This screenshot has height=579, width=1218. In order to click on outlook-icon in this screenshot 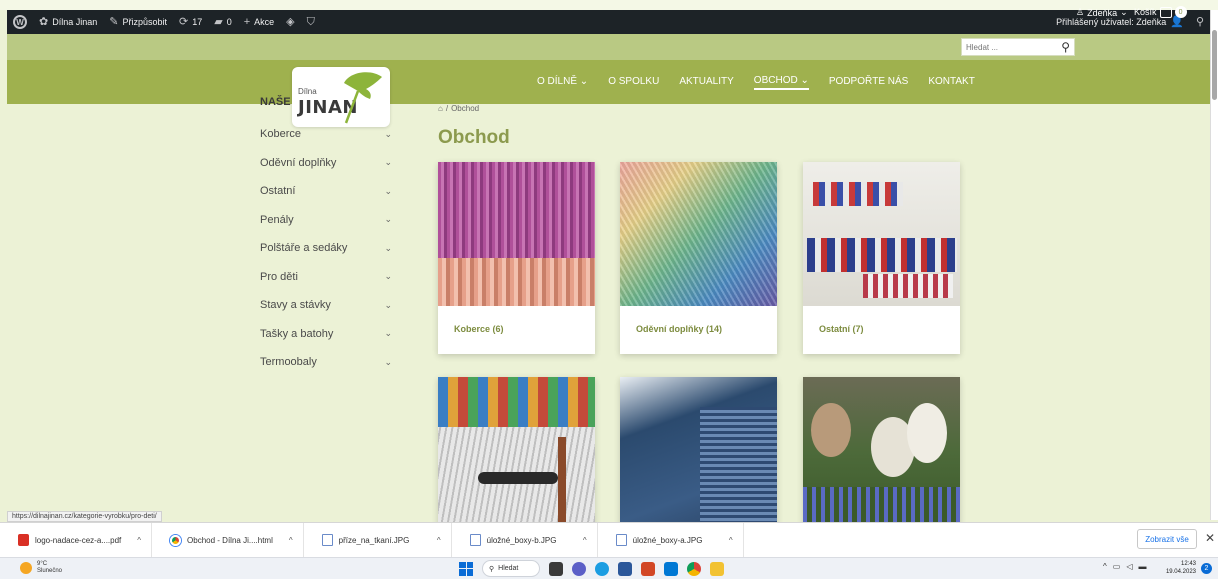, I will do `click(671, 568)`.